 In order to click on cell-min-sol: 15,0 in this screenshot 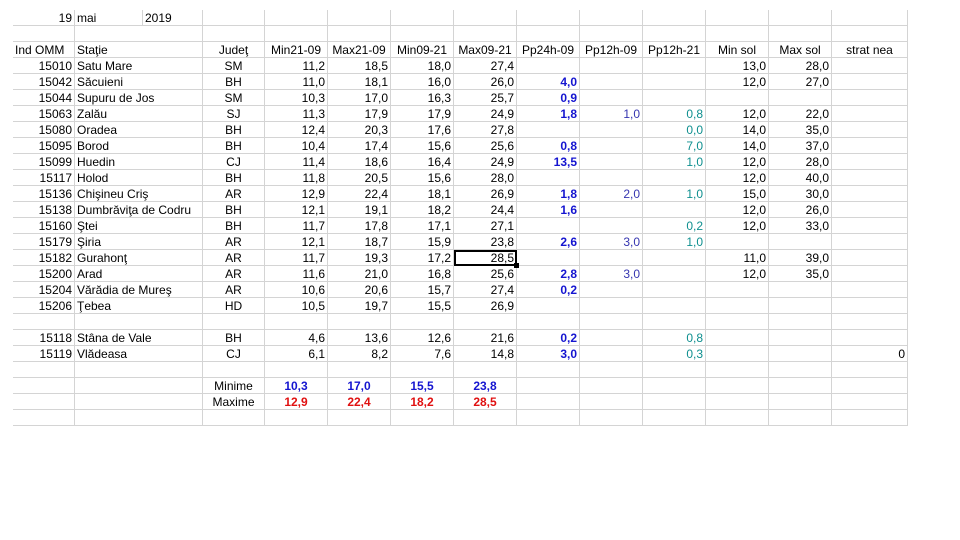, I will do `click(737, 194)`.